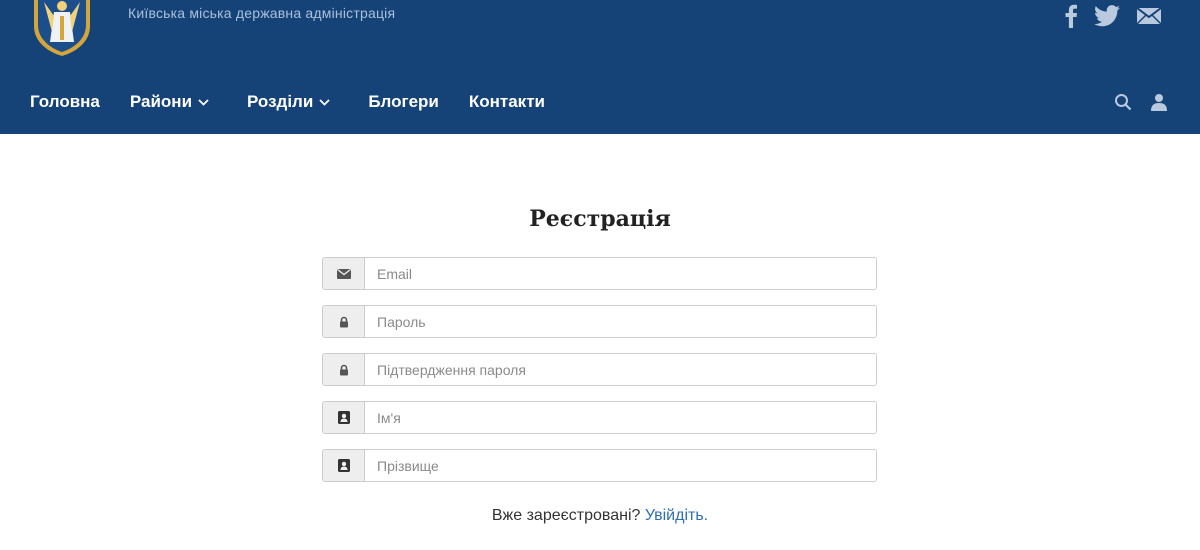 This screenshot has width=1200, height=550. I want to click on email-field-group, so click(599, 273).